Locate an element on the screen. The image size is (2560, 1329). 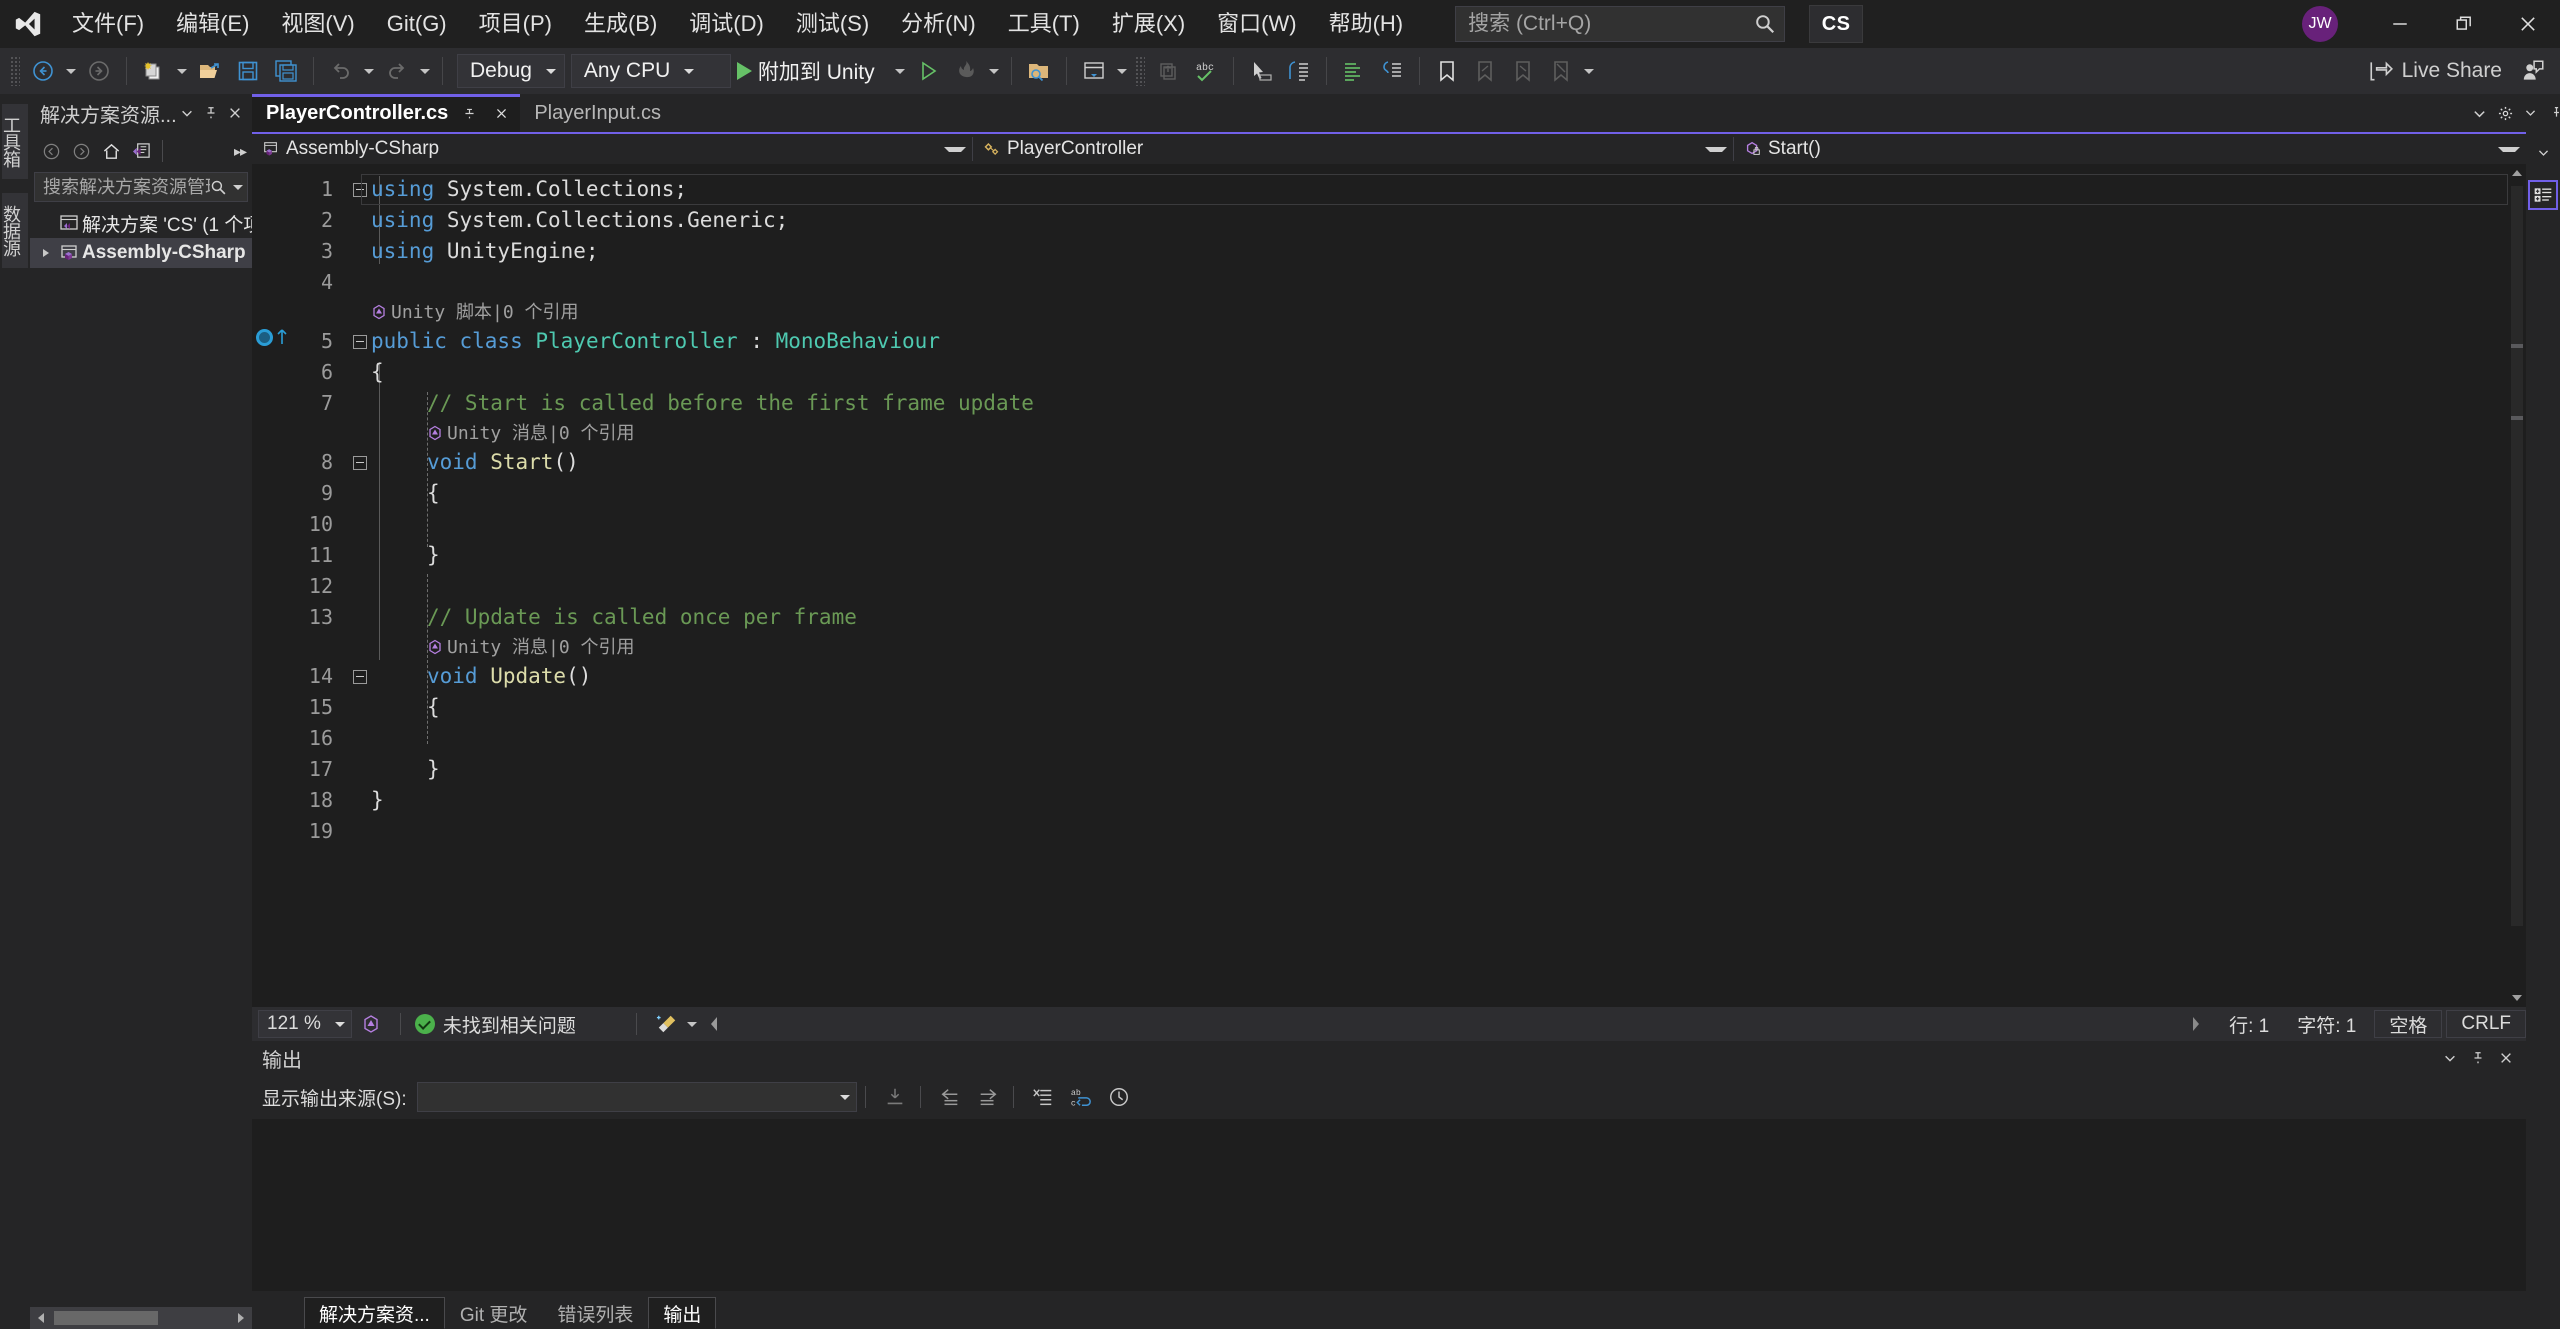
code-lens-unity-message-start: Unity 消息|0 个引用 is located at coordinates (1397, 433).